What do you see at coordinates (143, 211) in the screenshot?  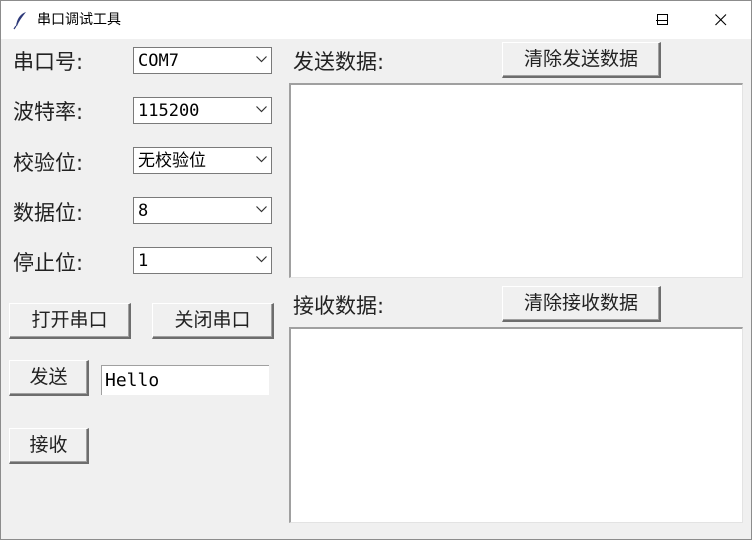 I see `databits-value: 8` at bounding box center [143, 211].